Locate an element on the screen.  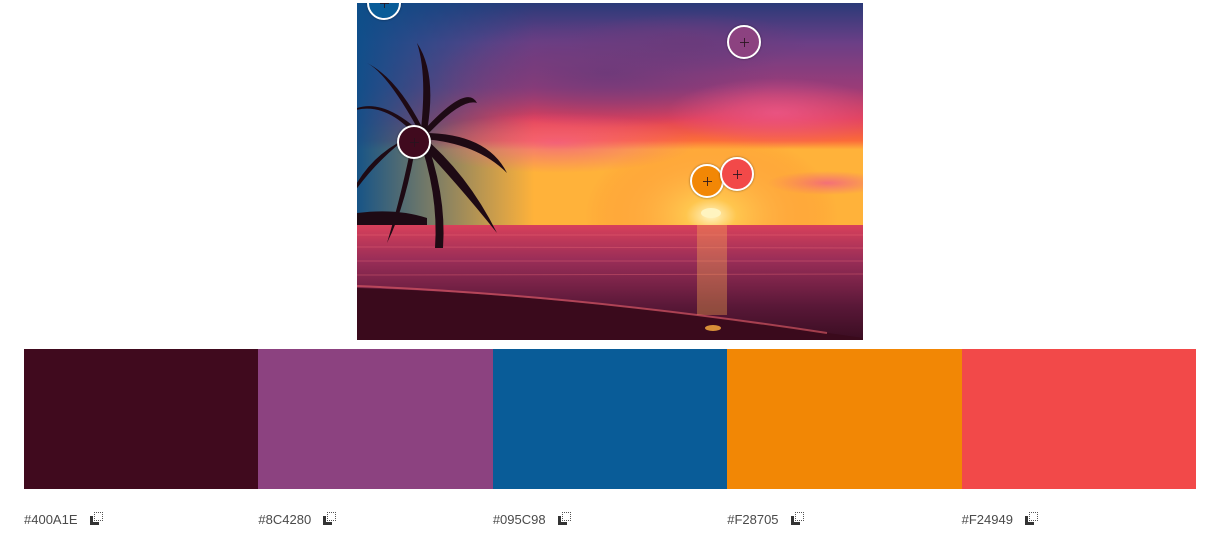
swatch-095C98 is located at coordinates (610, 419).